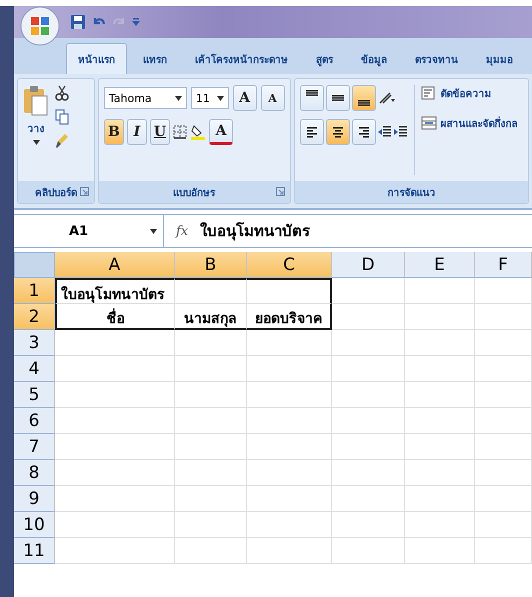 The image size is (532, 597). Describe the element at coordinates (289, 265) in the screenshot. I see `column-header: C` at that location.